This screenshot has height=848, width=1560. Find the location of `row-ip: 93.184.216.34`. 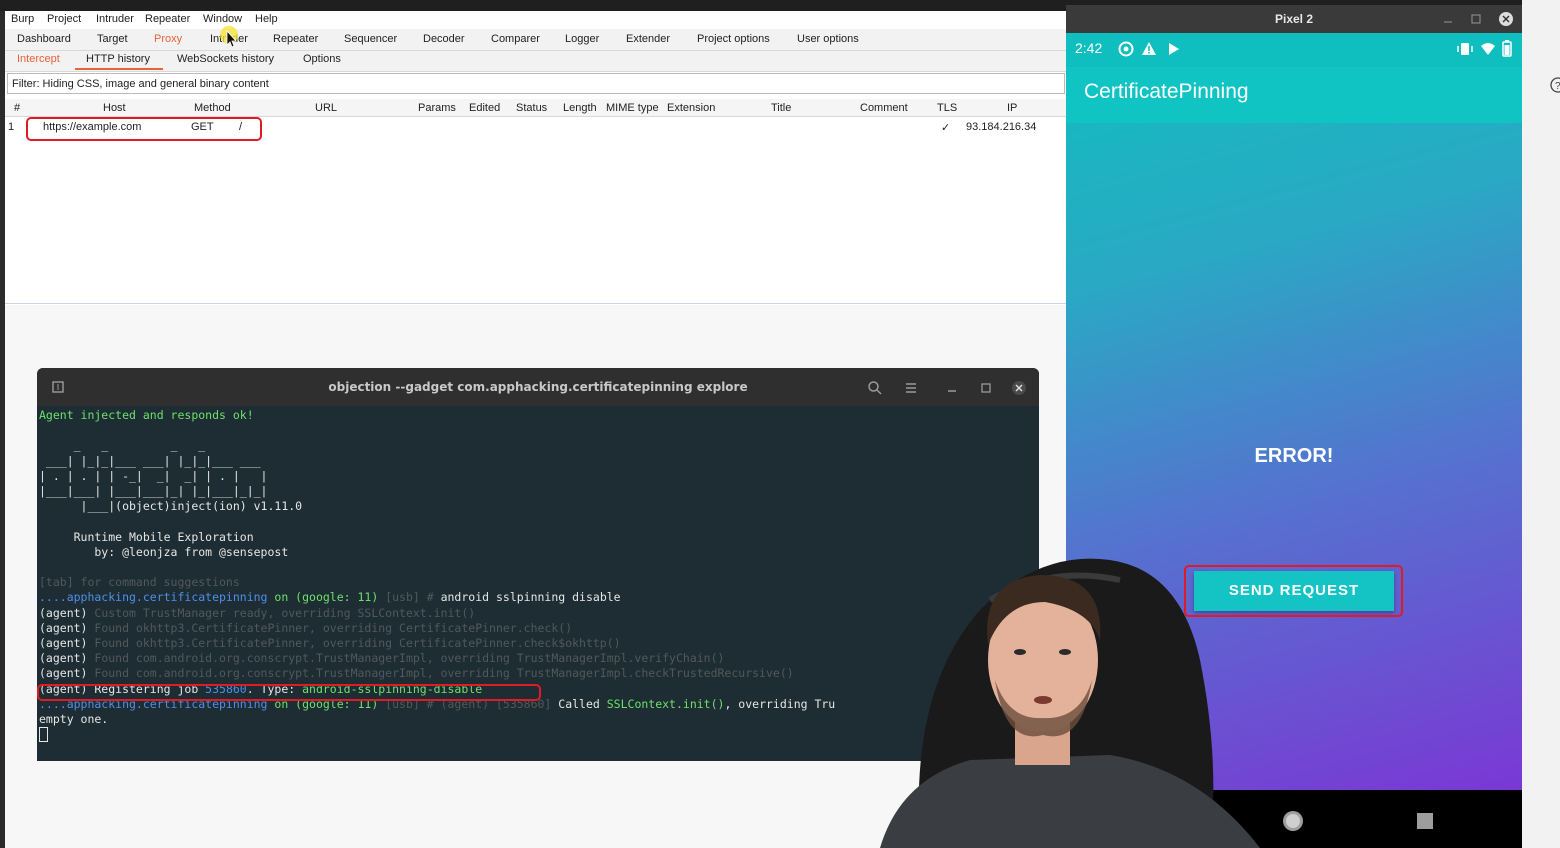

row-ip: 93.184.216.34 is located at coordinates (1001, 127).